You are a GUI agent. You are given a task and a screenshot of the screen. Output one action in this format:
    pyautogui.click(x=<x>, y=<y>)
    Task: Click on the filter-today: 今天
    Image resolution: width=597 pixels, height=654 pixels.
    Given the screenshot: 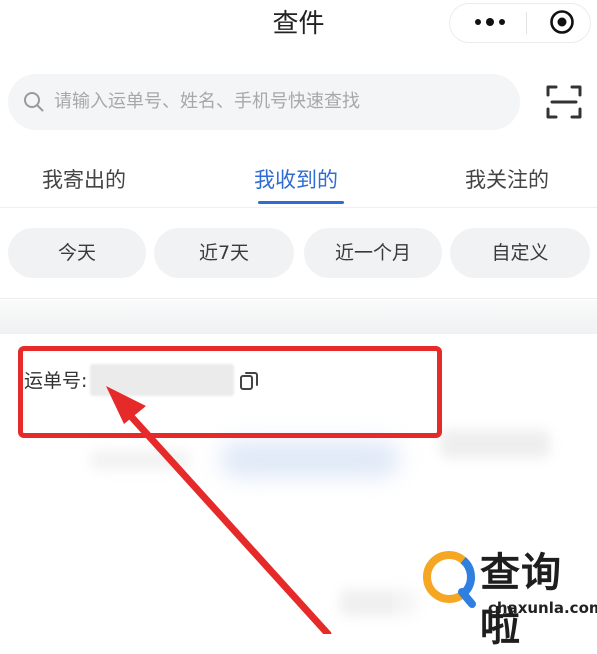 What is the action you would take?
    pyautogui.click(x=77, y=253)
    